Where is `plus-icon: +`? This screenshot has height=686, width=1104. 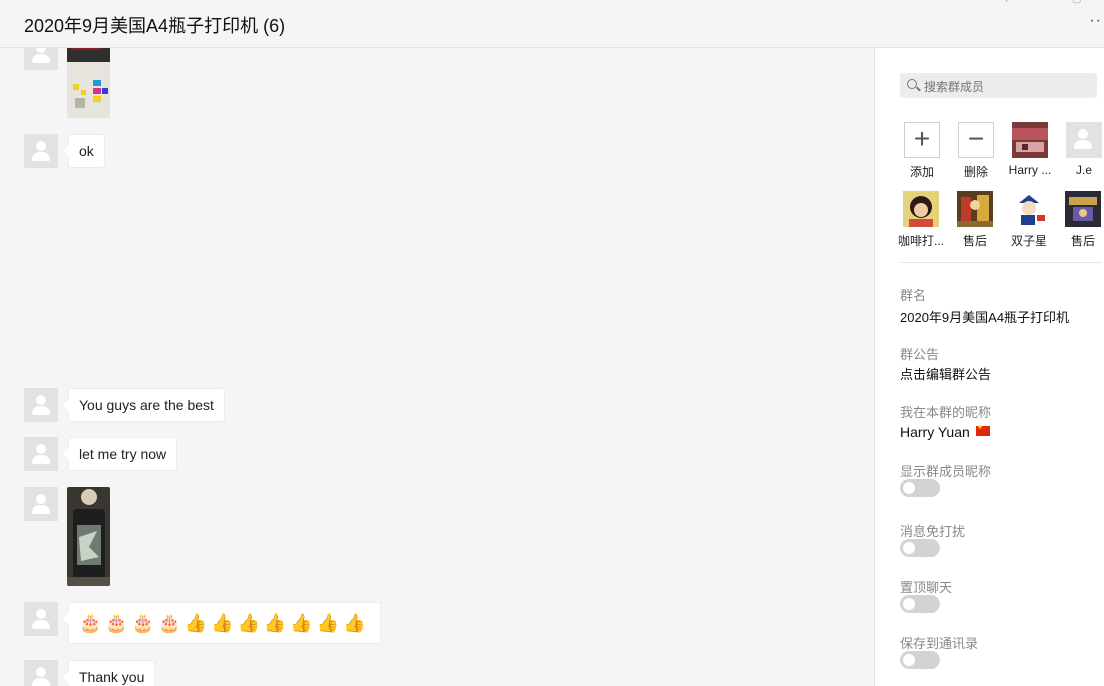 plus-icon: + is located at coordinates (922, 140).